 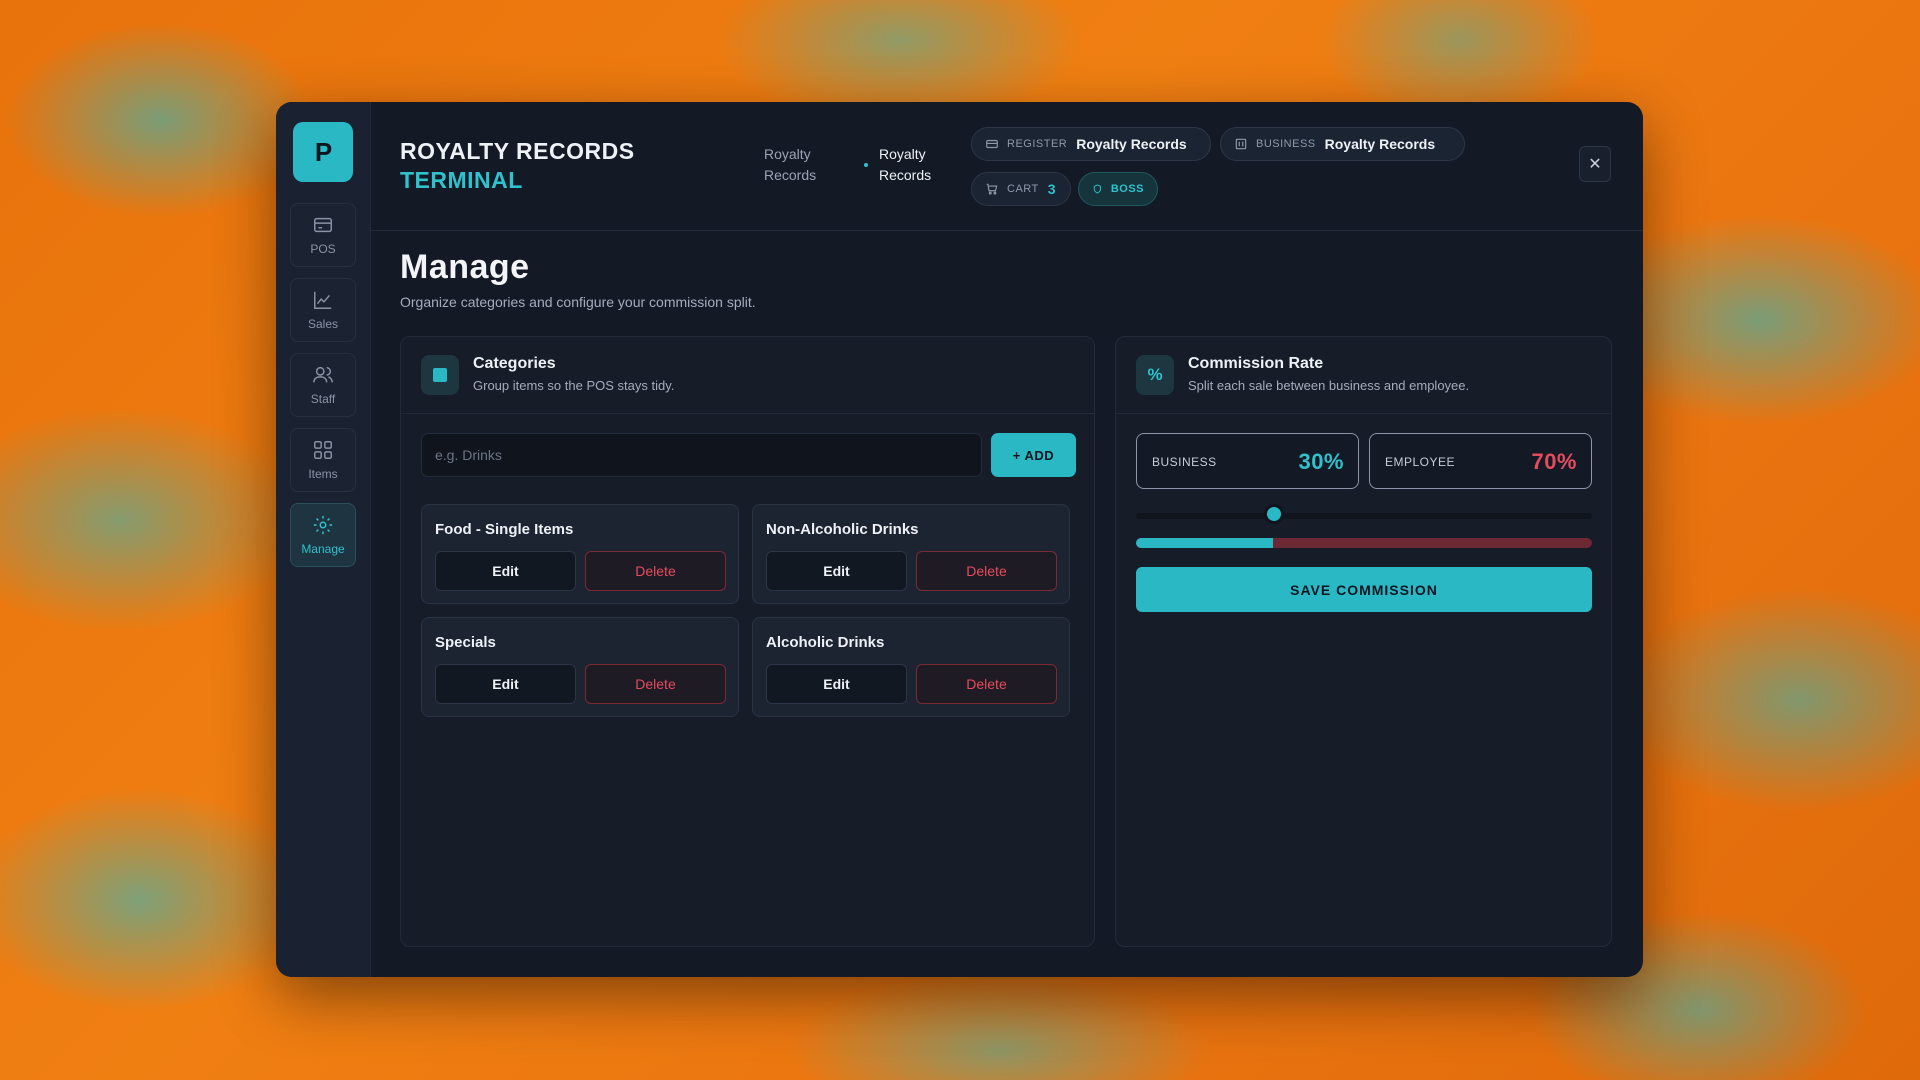 I want to click on cart-count: 3, so click(x=1052, y=189).